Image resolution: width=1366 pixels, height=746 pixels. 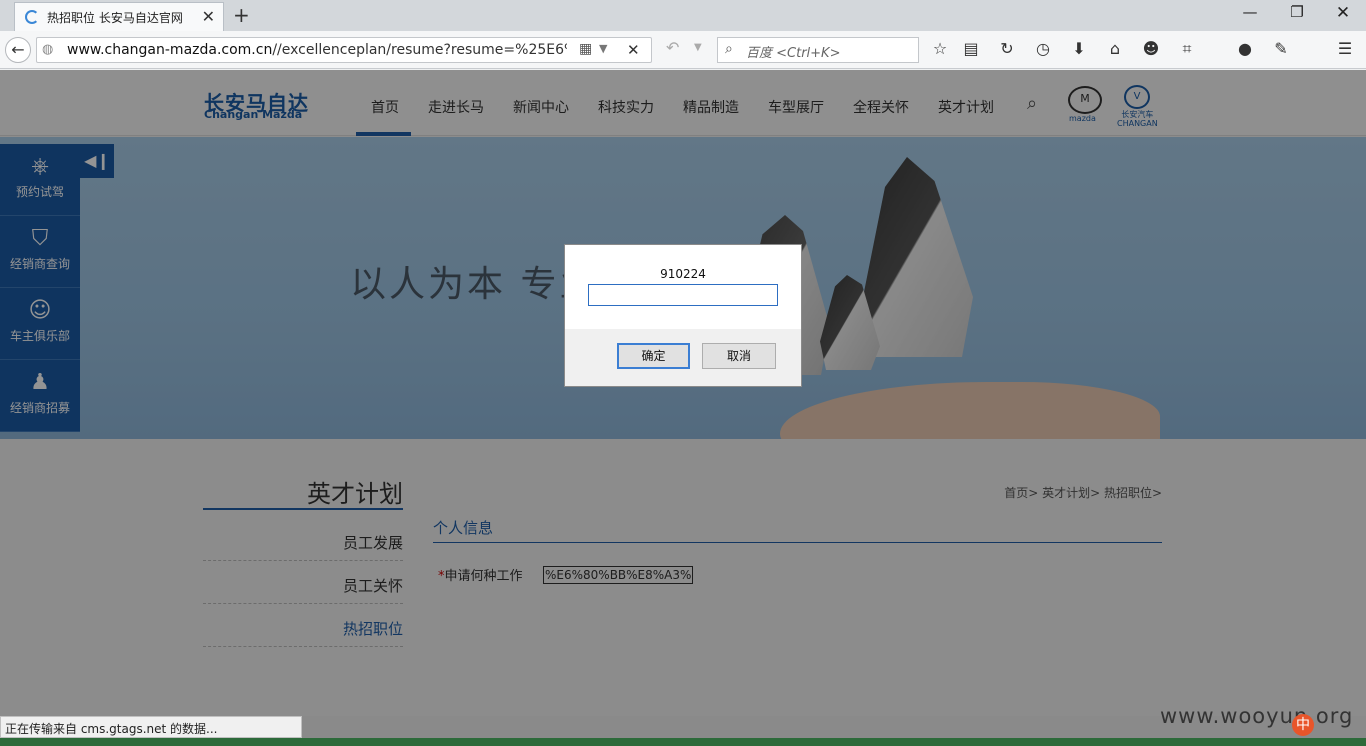 I want to click on undo-icon: ↶, so click(x=672, y=47).